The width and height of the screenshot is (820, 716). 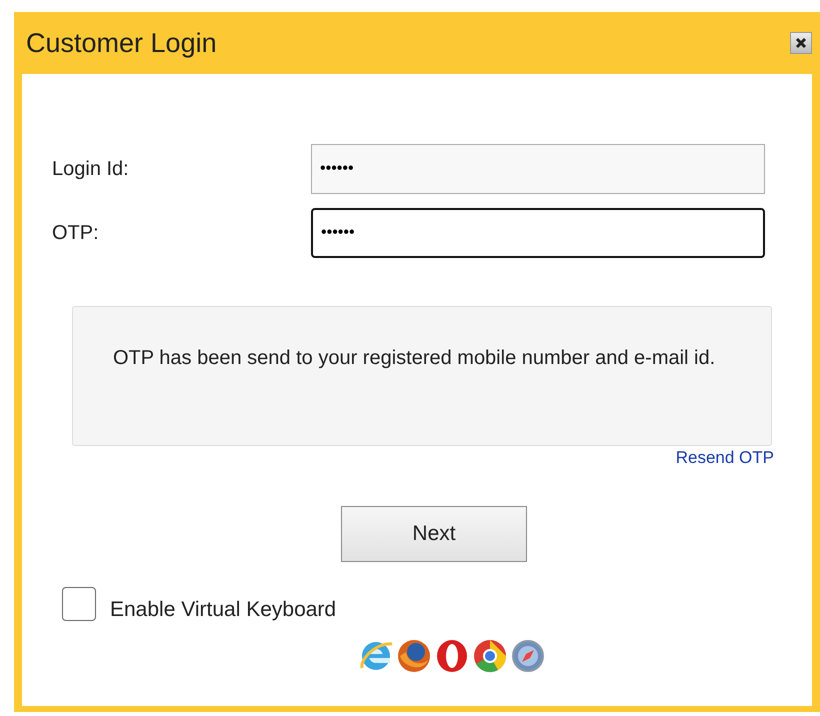 I want to click on close-button, so click(x=801, y=43).